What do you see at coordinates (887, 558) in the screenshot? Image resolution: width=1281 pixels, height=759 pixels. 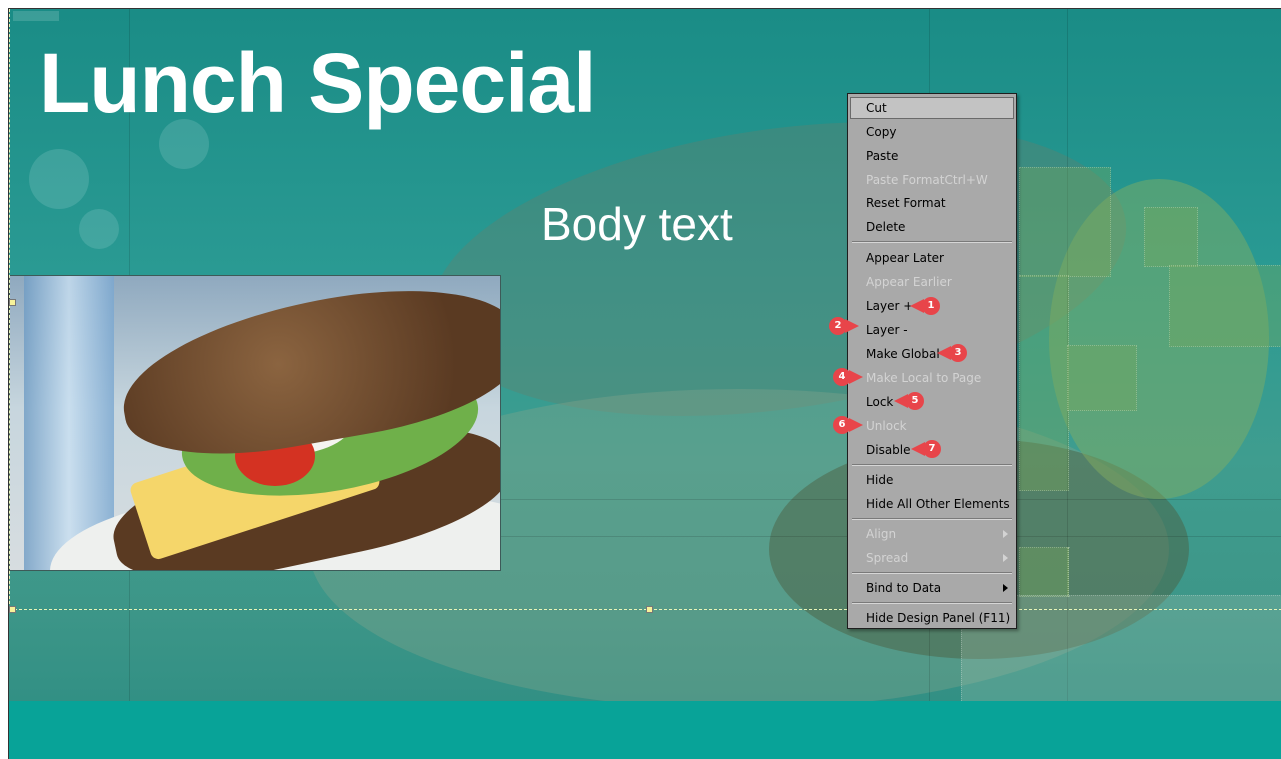 I see `menu-item-spread-label: Spread` at bounding box center [887, 558].